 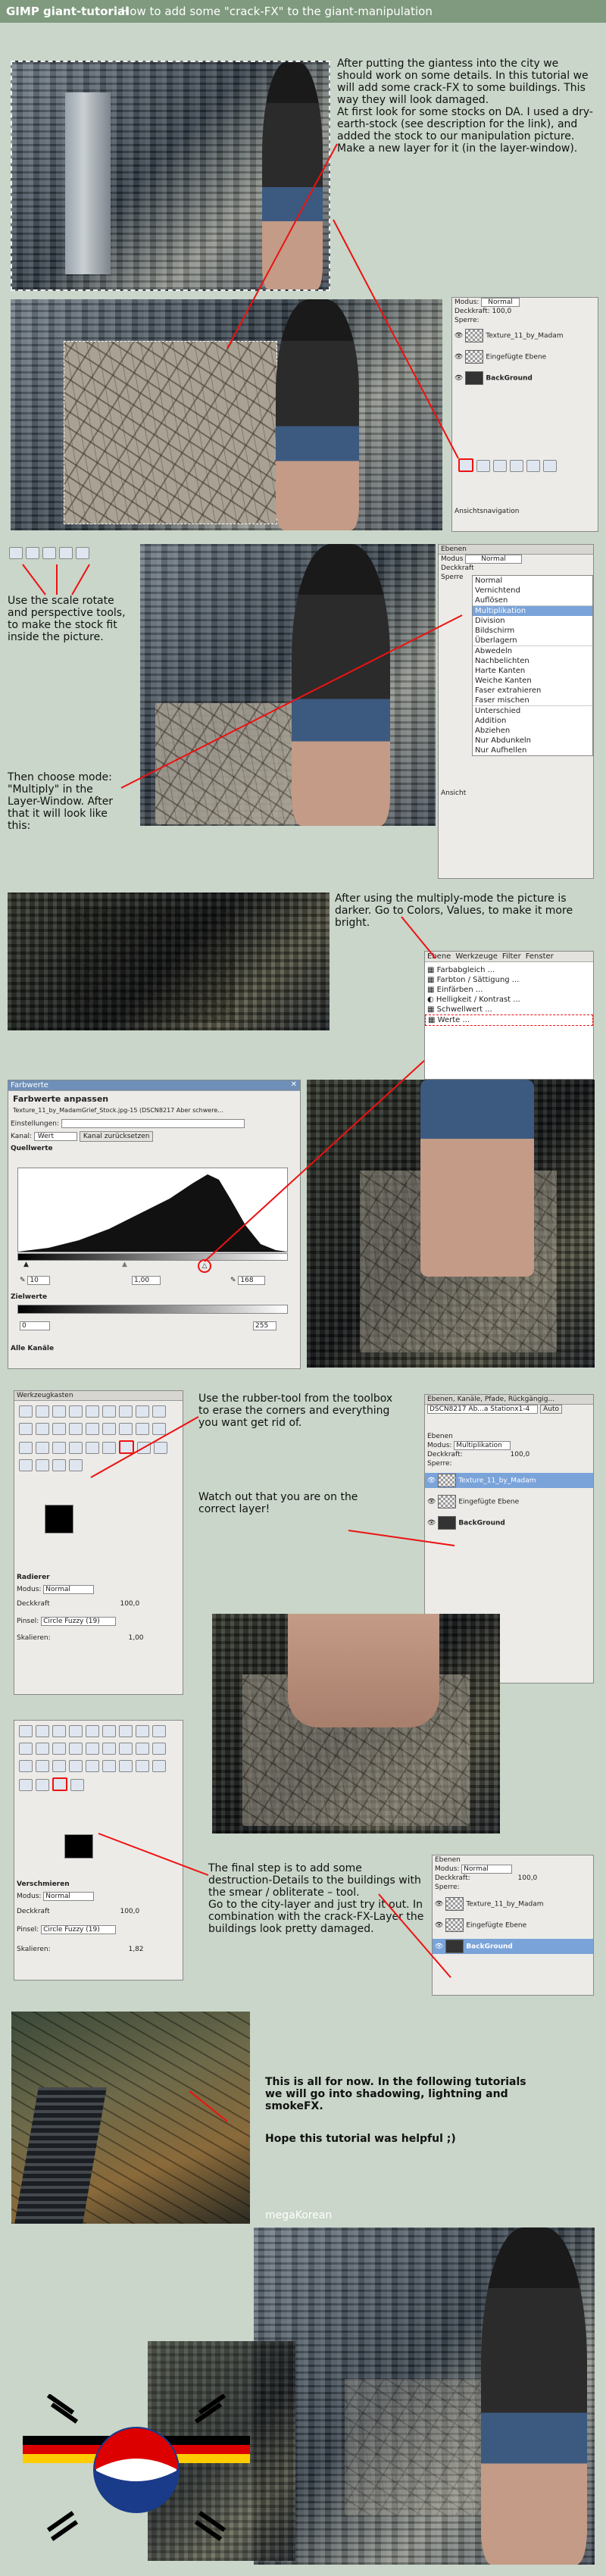 What do you see at coordinates (550, 466) in the screenshot?
I see `delete-layer-button` at bounding box center [550, 466].